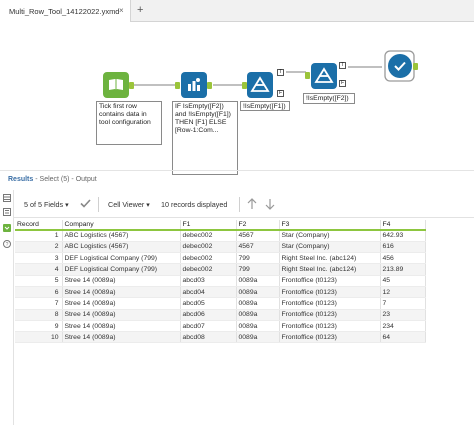 The height and width of the screenshot is (425, 474). Describe the element at coordinates (208, 225) in the screenshot. I see `column-header-f1: F1` at that location.